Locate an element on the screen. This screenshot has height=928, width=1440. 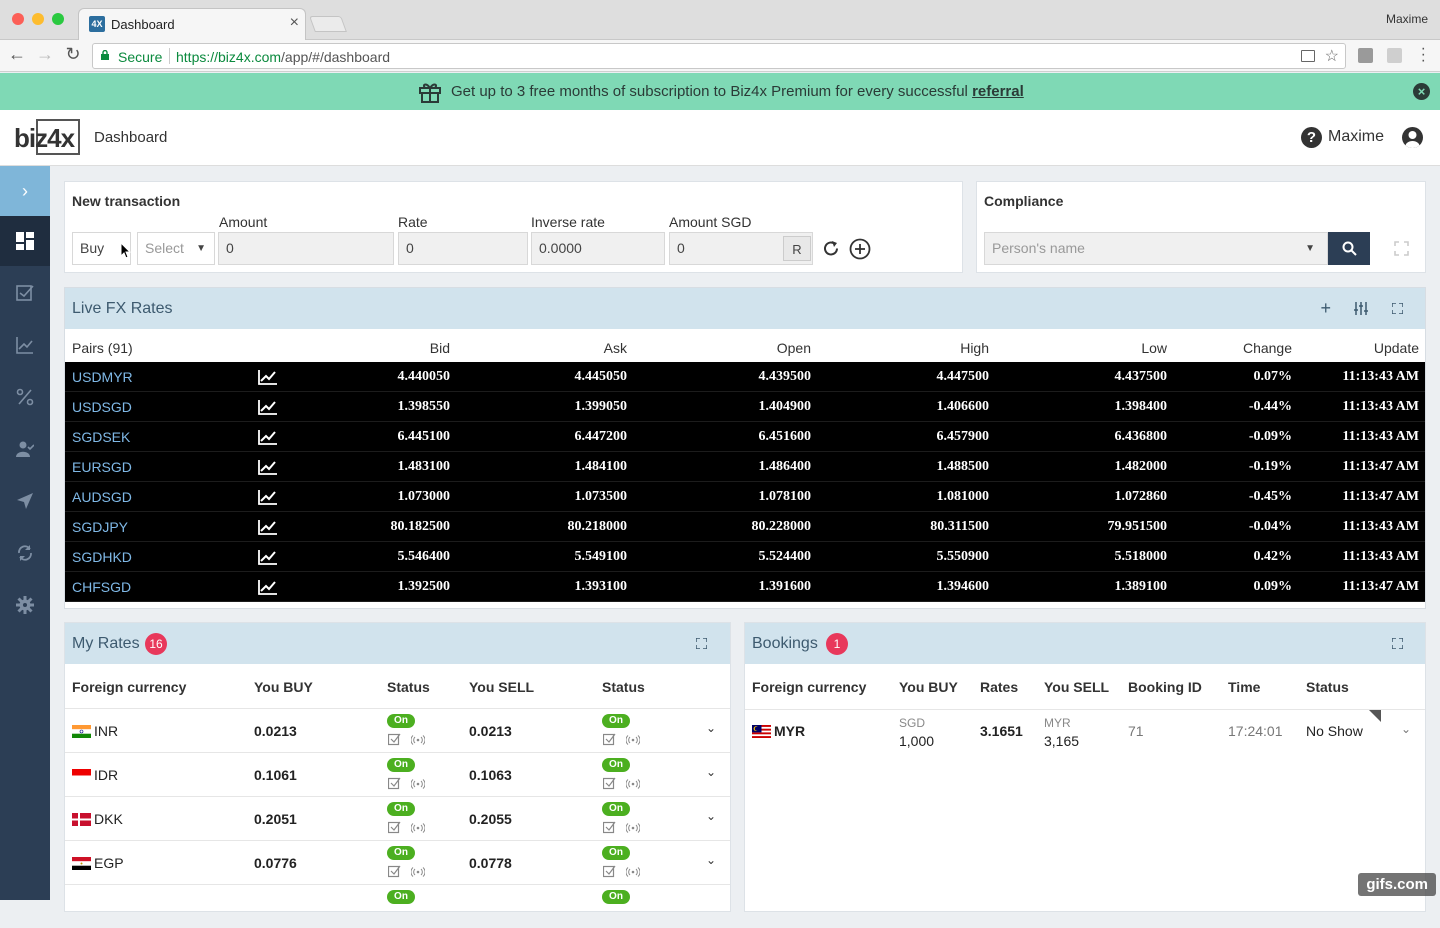
maximize-window-button is located at coordinates (58, 19).